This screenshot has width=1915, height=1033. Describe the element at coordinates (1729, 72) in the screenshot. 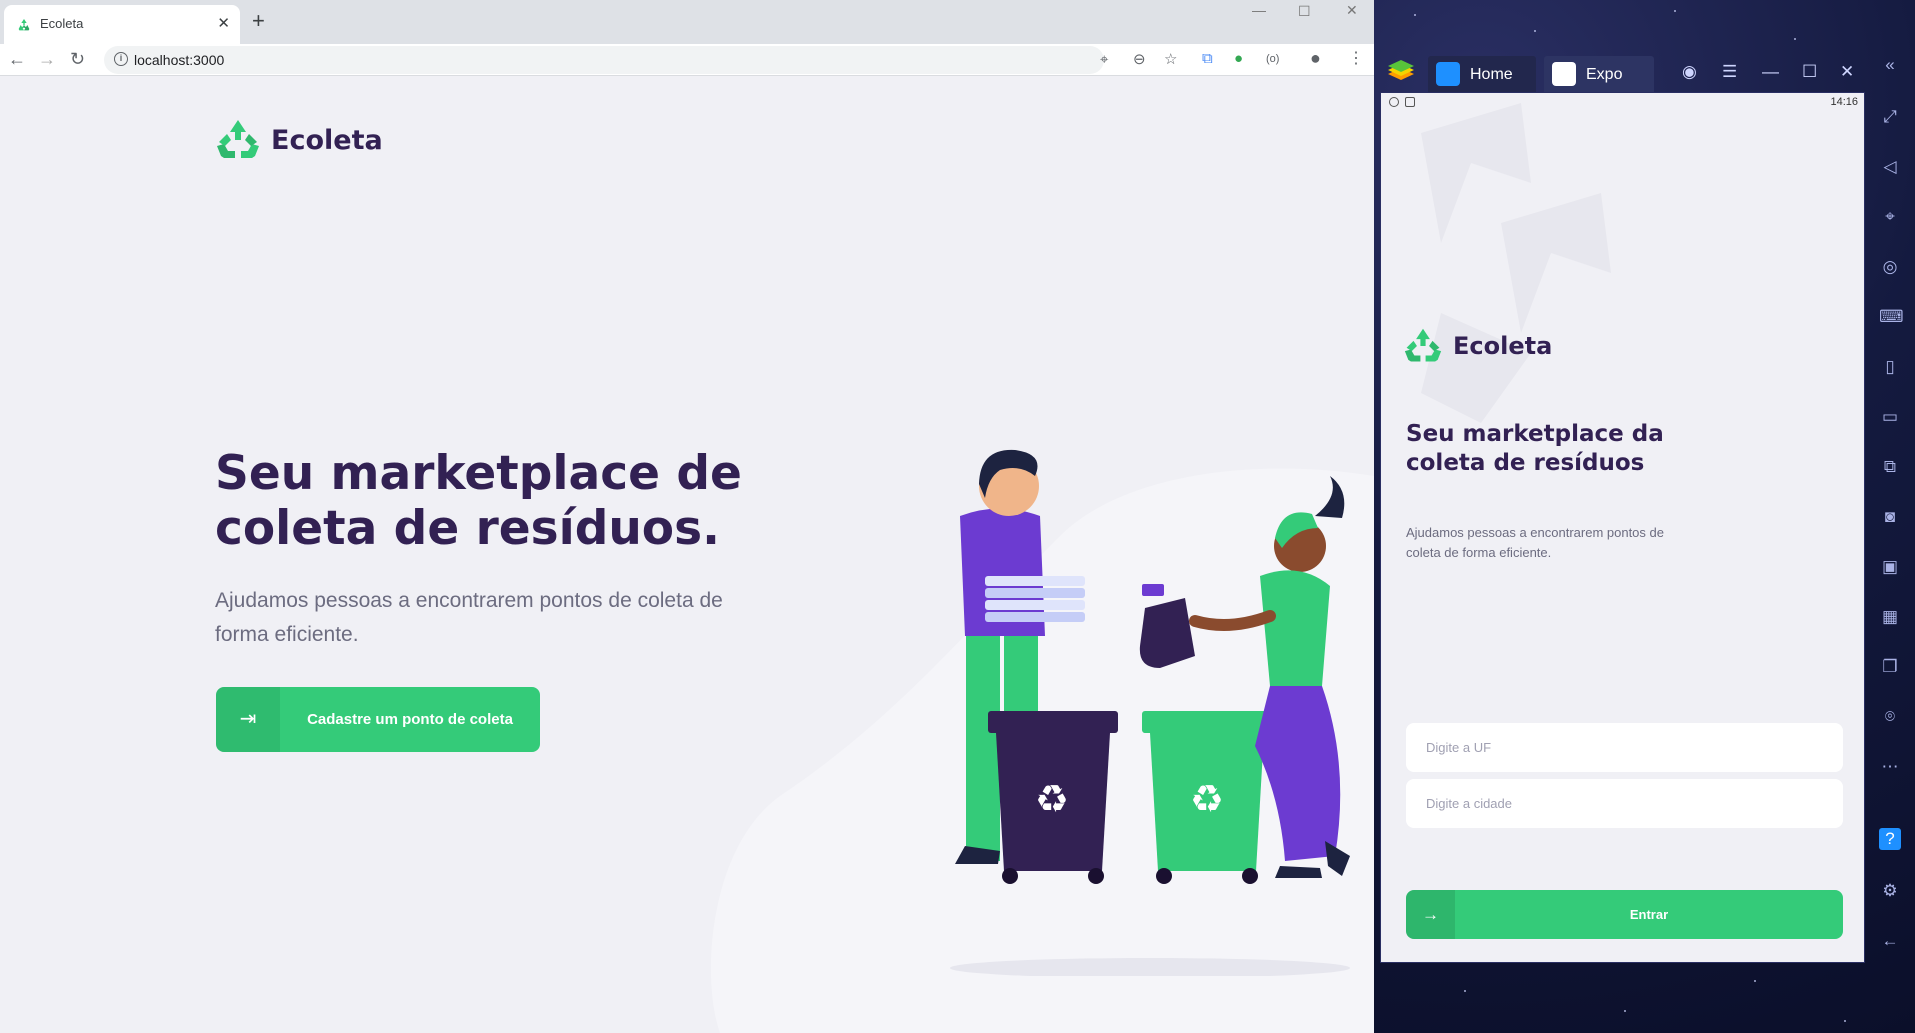

I see `hamburger-menu-icon: ☰` at that location.